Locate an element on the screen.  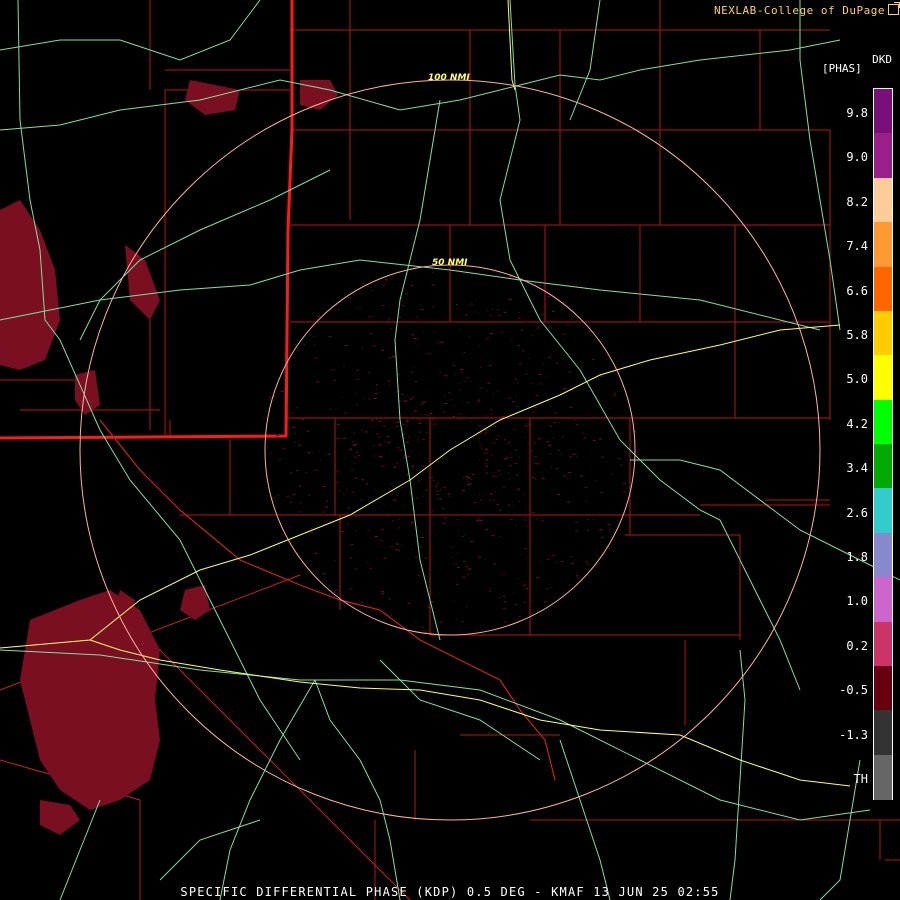
legend-tick-label: 2.6 is located at coordinates (857, 512).